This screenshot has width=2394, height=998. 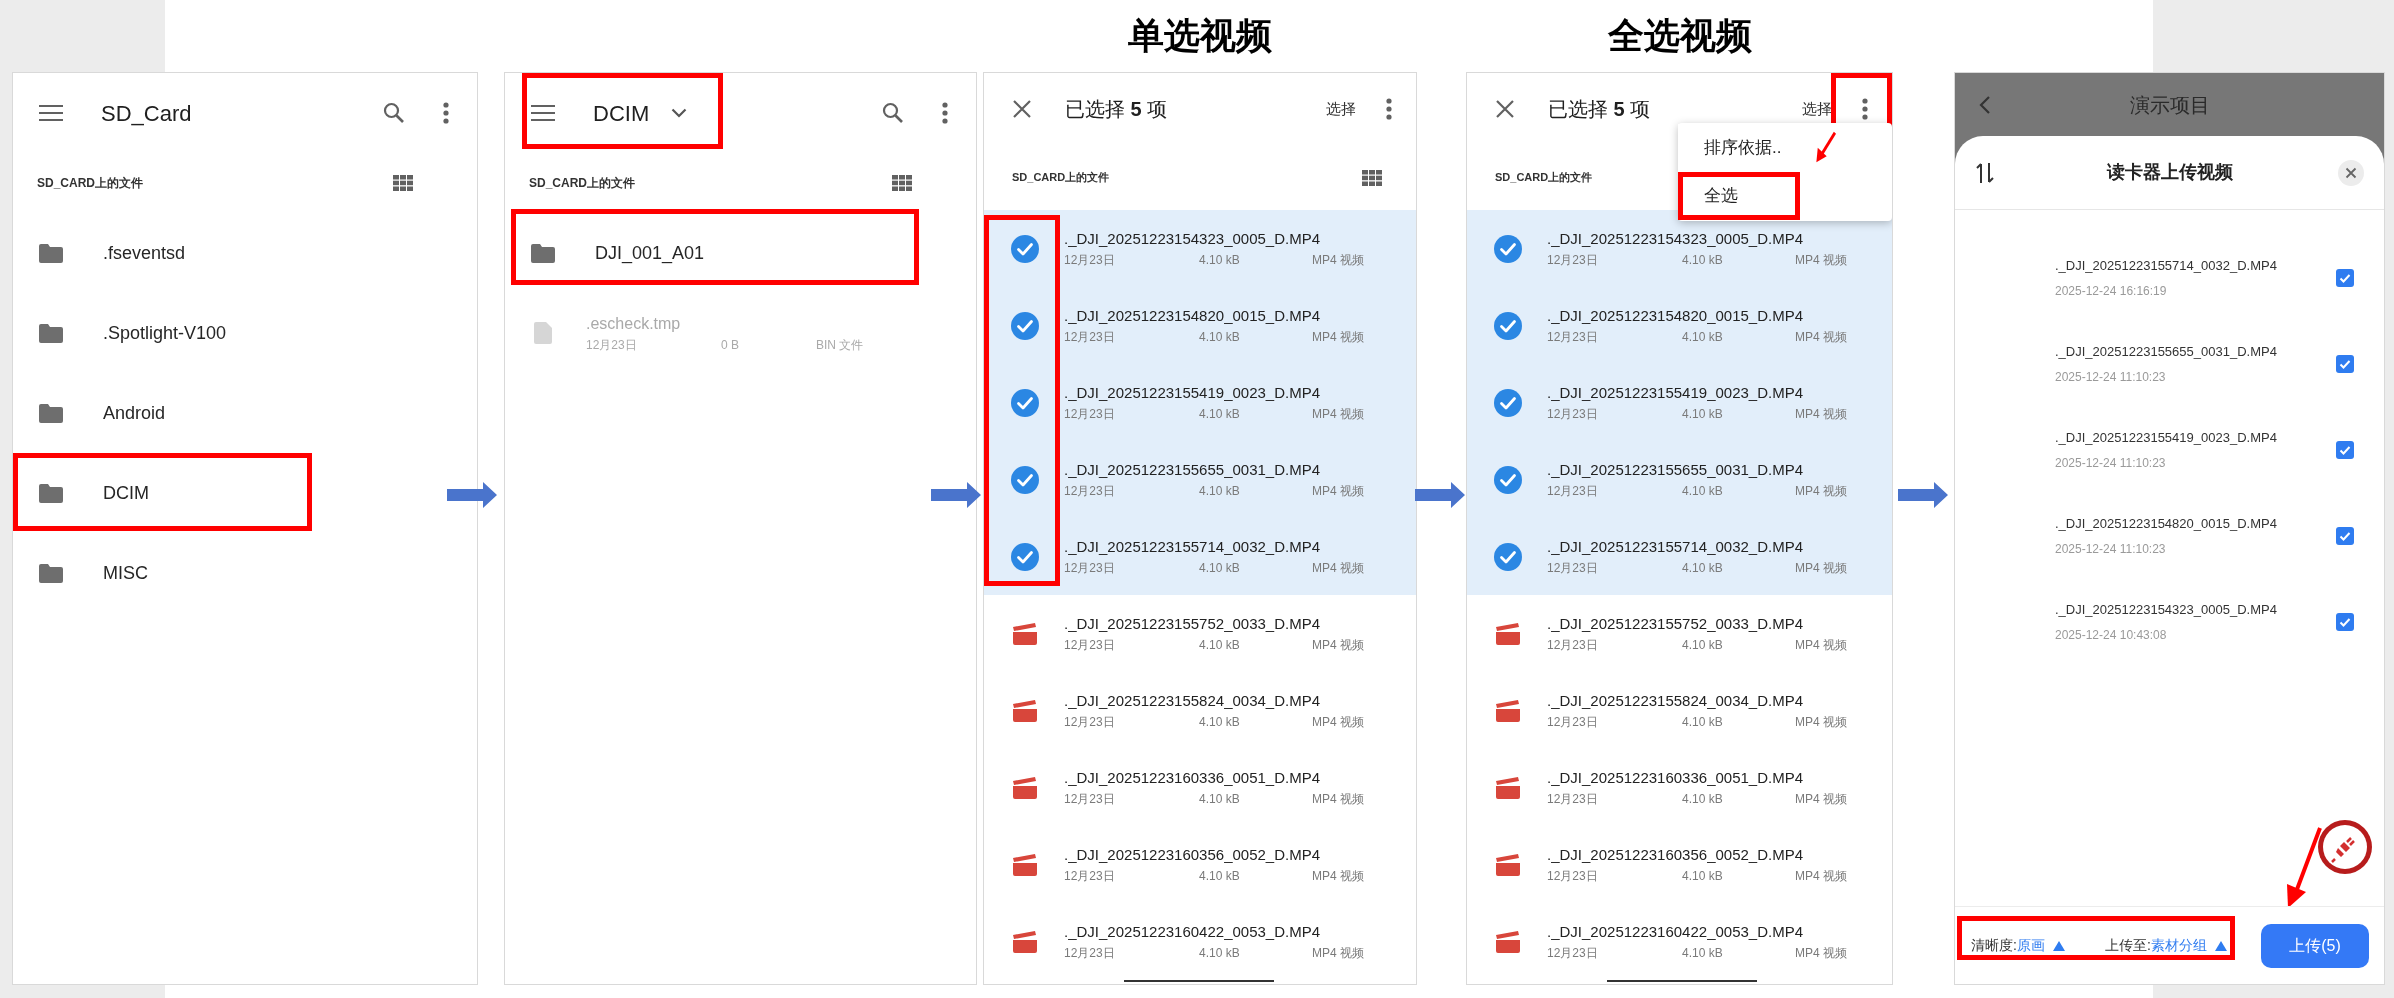 What do you see at coordinates (1679, 325) in the screenshot?
I see `file-row: ._DJI_20251223154820_0015_D.MP4 12月23日 4.10 kB MP4 视频` at bounding box center [1679, 325].